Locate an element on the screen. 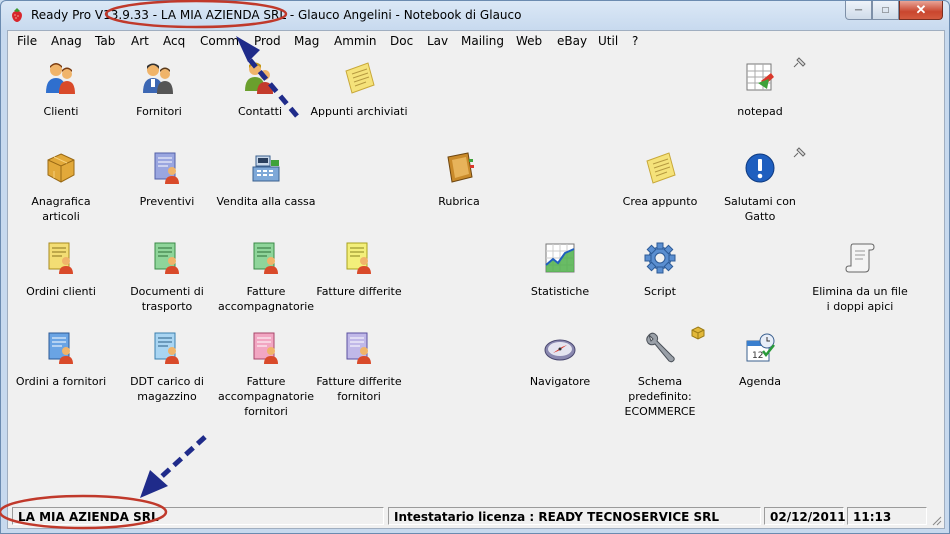  tile-label: Elimina da un file i doppi apici is located at coordinates (860, 299).